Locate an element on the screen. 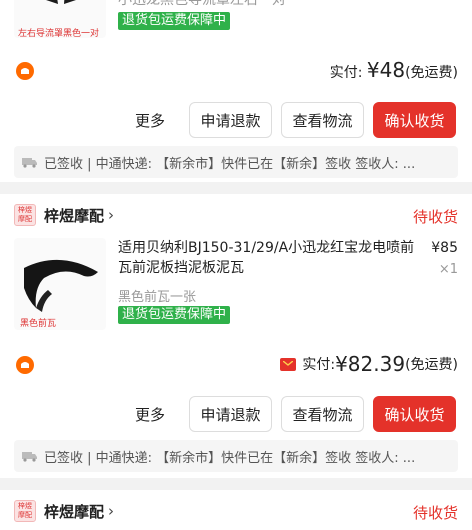  order-card-3: 梓煜摩配 梓煜摩配 › 待收货 is located at coordinates (236, 510).